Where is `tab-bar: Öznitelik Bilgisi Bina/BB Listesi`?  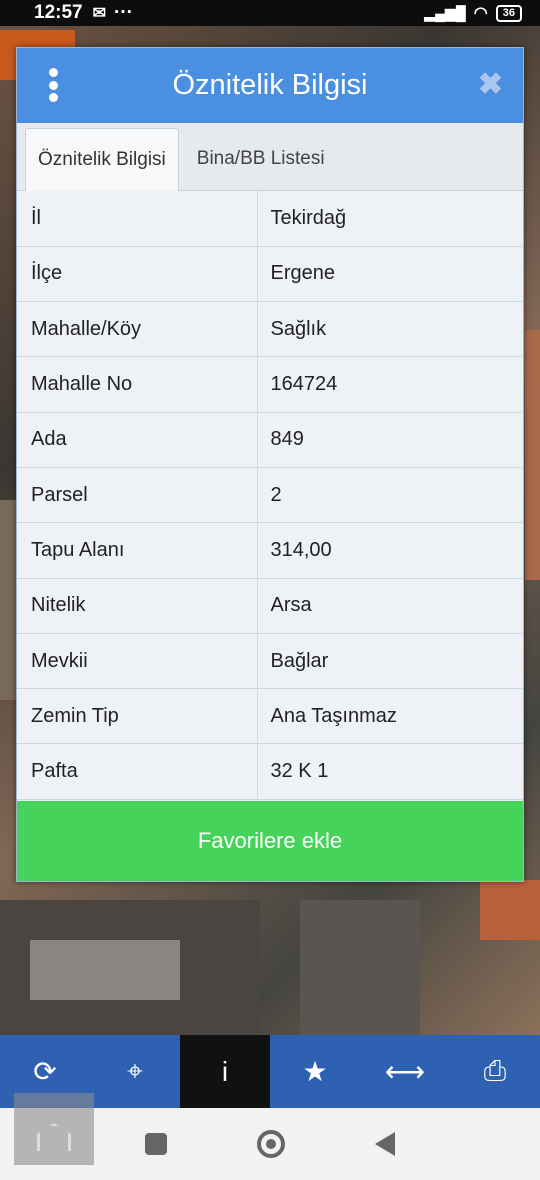 tab-bar: Öznitelik Bilgisi Bina/BB Listesi is located at coordinates (270, 157).